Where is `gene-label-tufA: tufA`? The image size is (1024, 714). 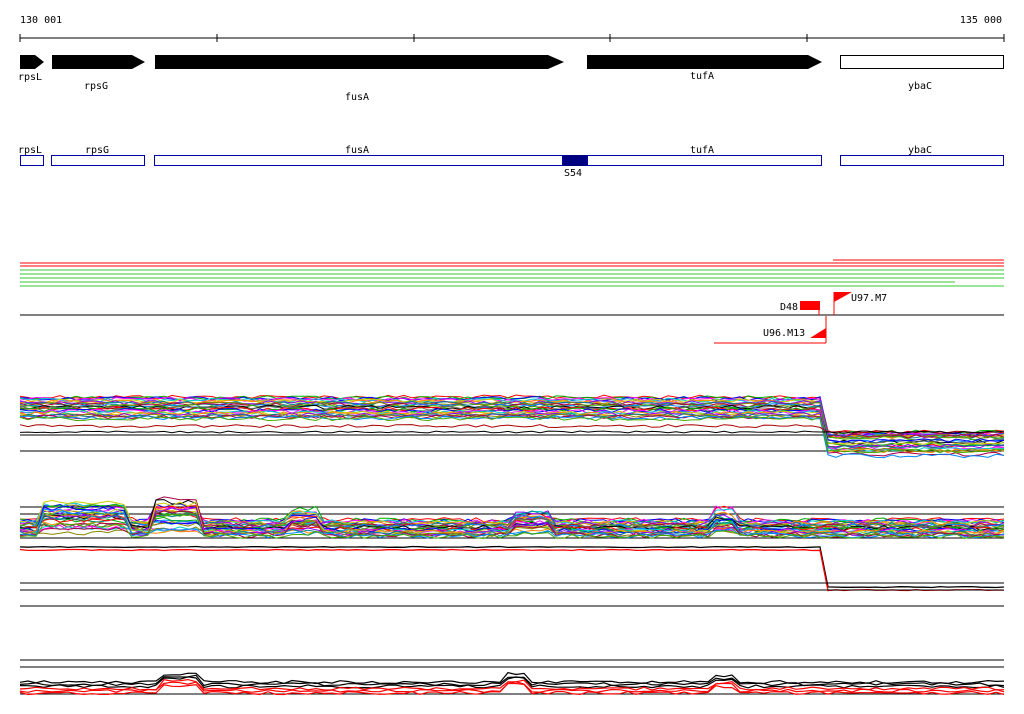
gene-label-tufA: tufA is located at coordinates (702, 76).